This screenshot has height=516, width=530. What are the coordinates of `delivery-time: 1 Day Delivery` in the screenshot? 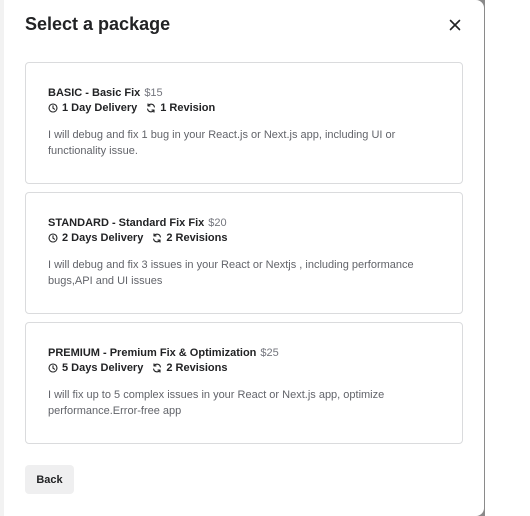 It's located at (92, 108).